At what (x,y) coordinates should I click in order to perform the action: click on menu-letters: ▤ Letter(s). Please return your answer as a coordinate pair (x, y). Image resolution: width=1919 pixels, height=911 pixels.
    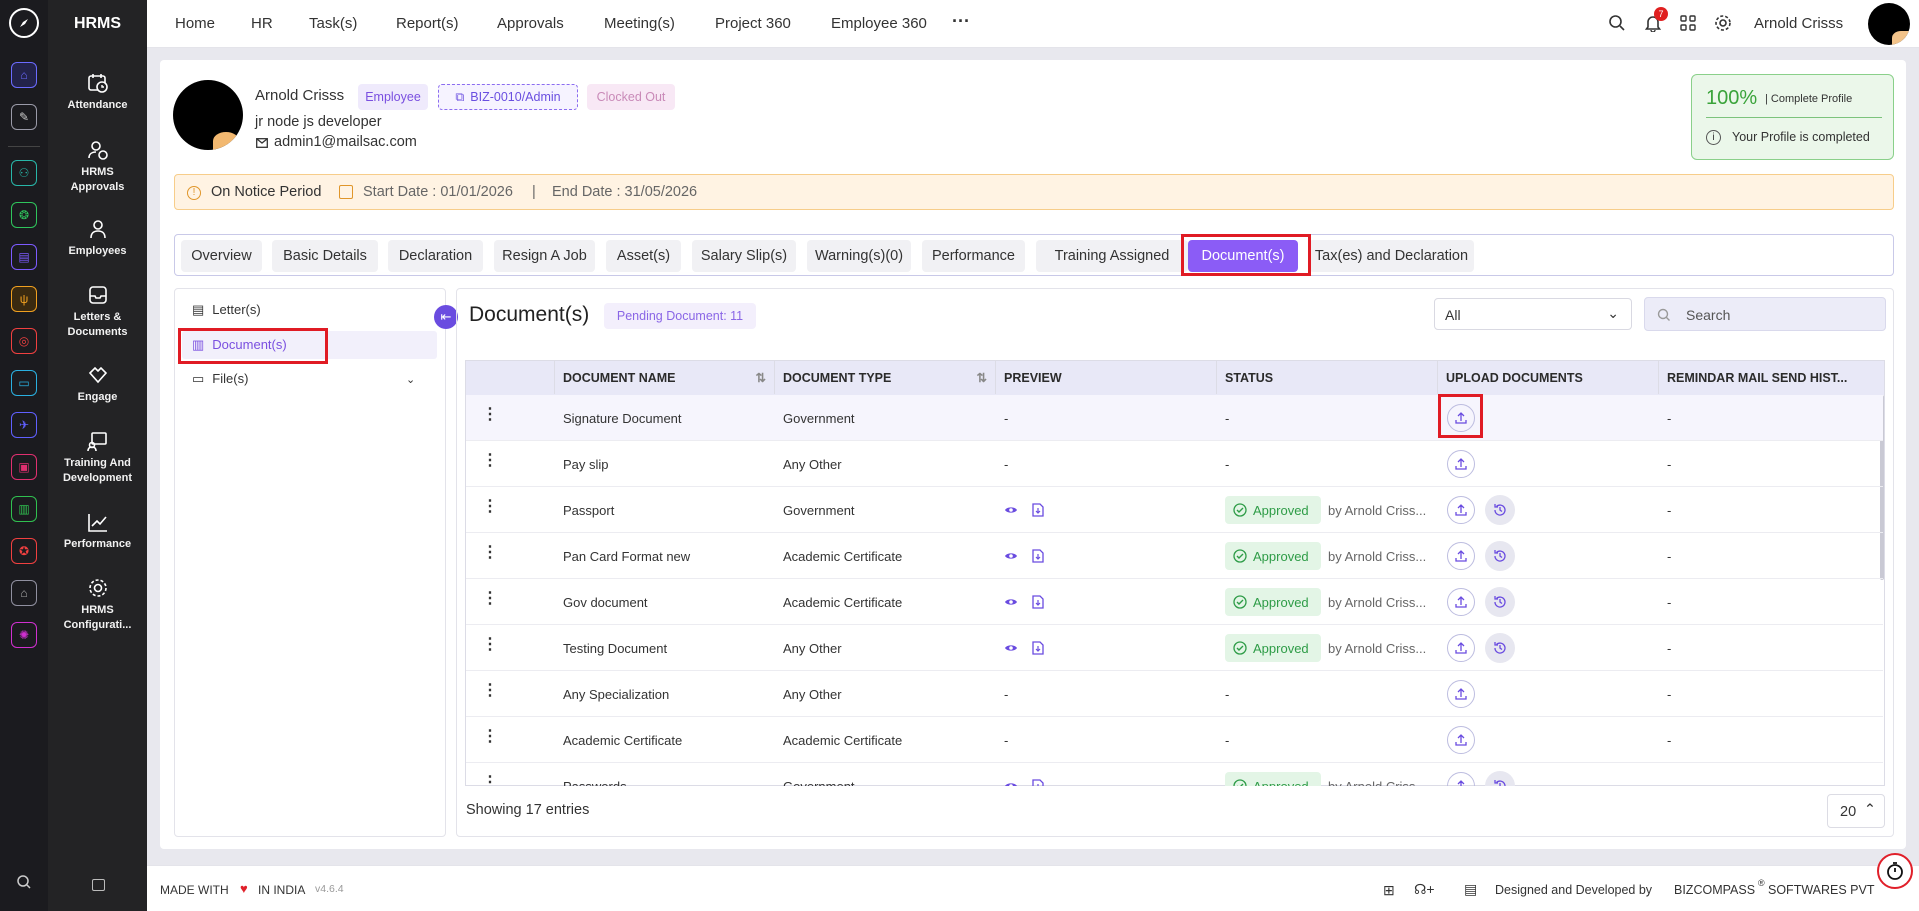
    Looking at the image, I should click on (226, 310).